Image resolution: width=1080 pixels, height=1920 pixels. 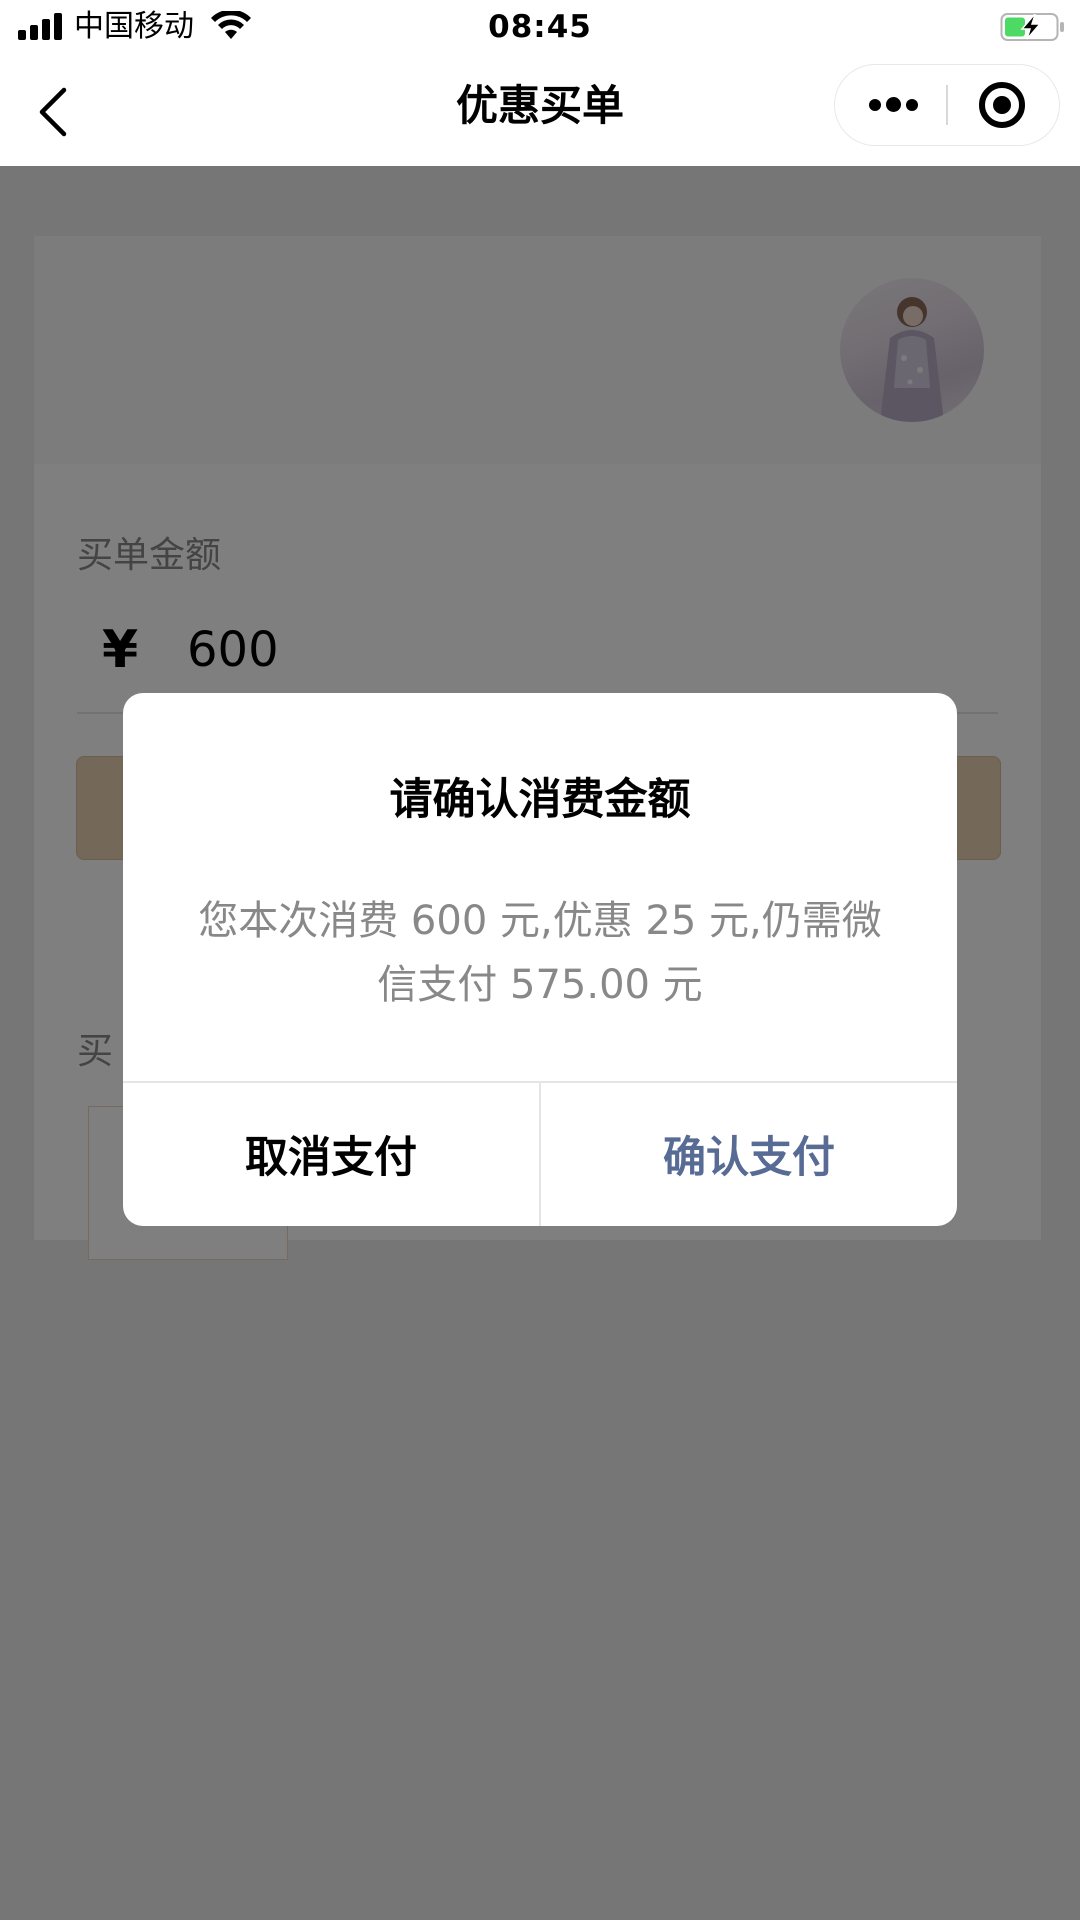 I want to click on cancel-payment-button: 取消支付, so click(x=331, y=1154).